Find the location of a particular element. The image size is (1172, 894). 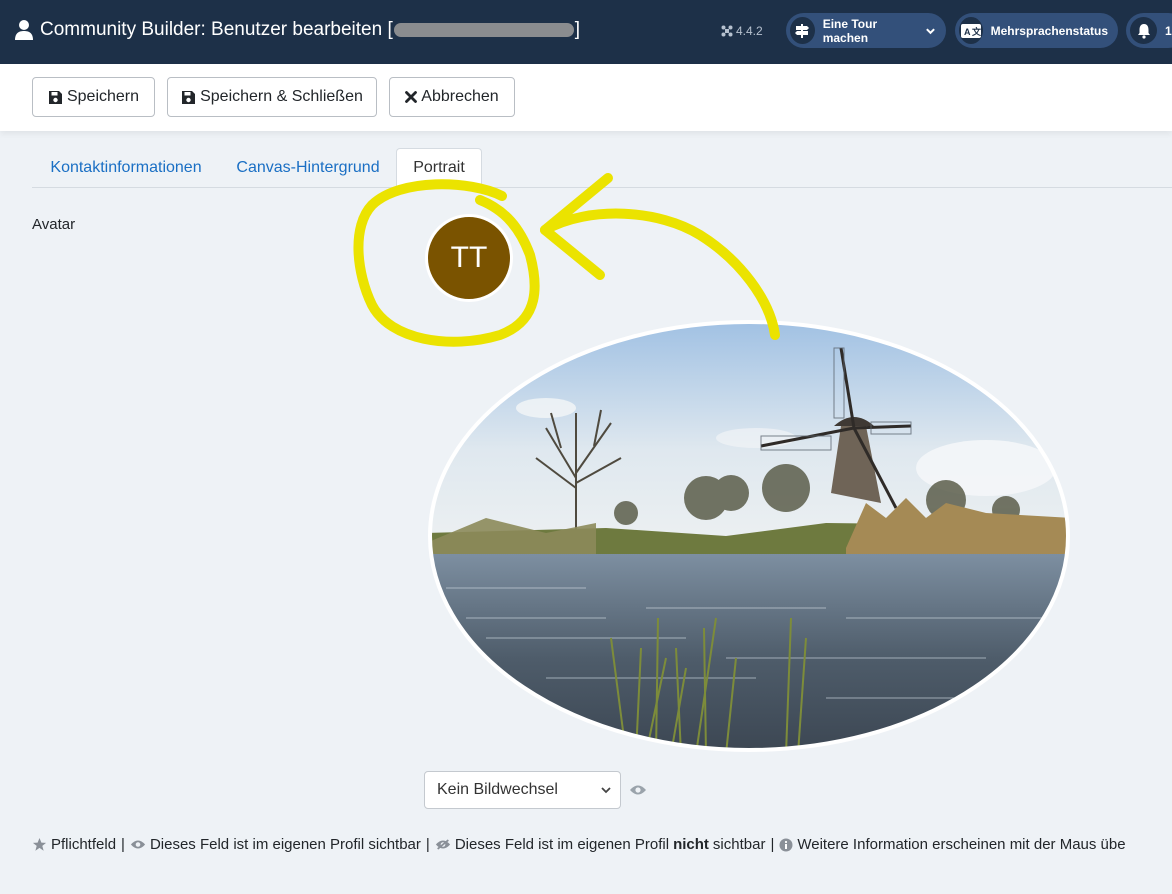

language-icon: A文 is located at coordinates (971, 30).